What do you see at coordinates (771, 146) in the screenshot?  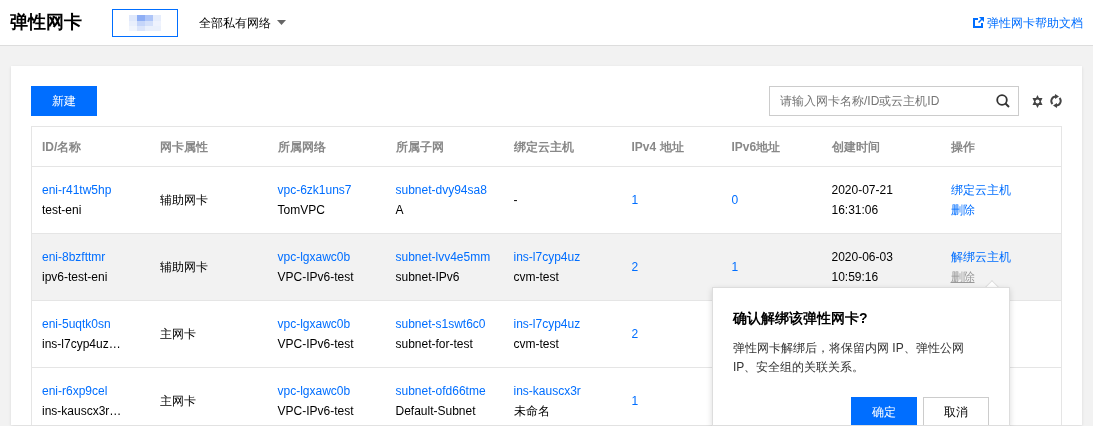 I see `column-header: IPv6地址` at bounding box center [771, 146].